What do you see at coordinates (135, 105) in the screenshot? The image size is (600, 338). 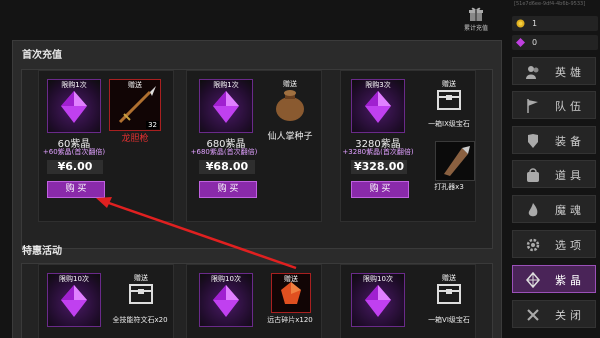 I see `gift-item: 赠送 32` at bounding box center [135, 105].